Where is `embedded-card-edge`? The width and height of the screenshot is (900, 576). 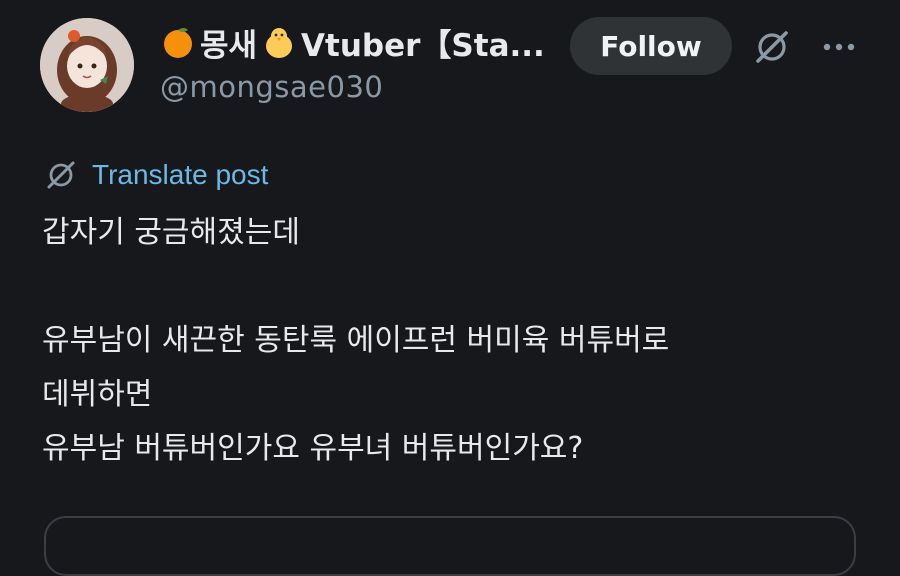
embedded-card-edge is located at coordinates (450, 546).